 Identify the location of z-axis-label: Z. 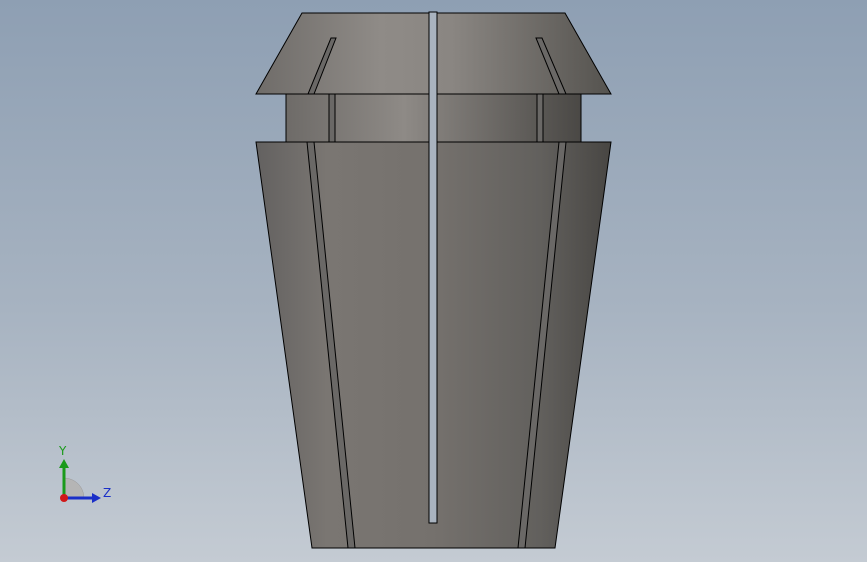
(107, 493).